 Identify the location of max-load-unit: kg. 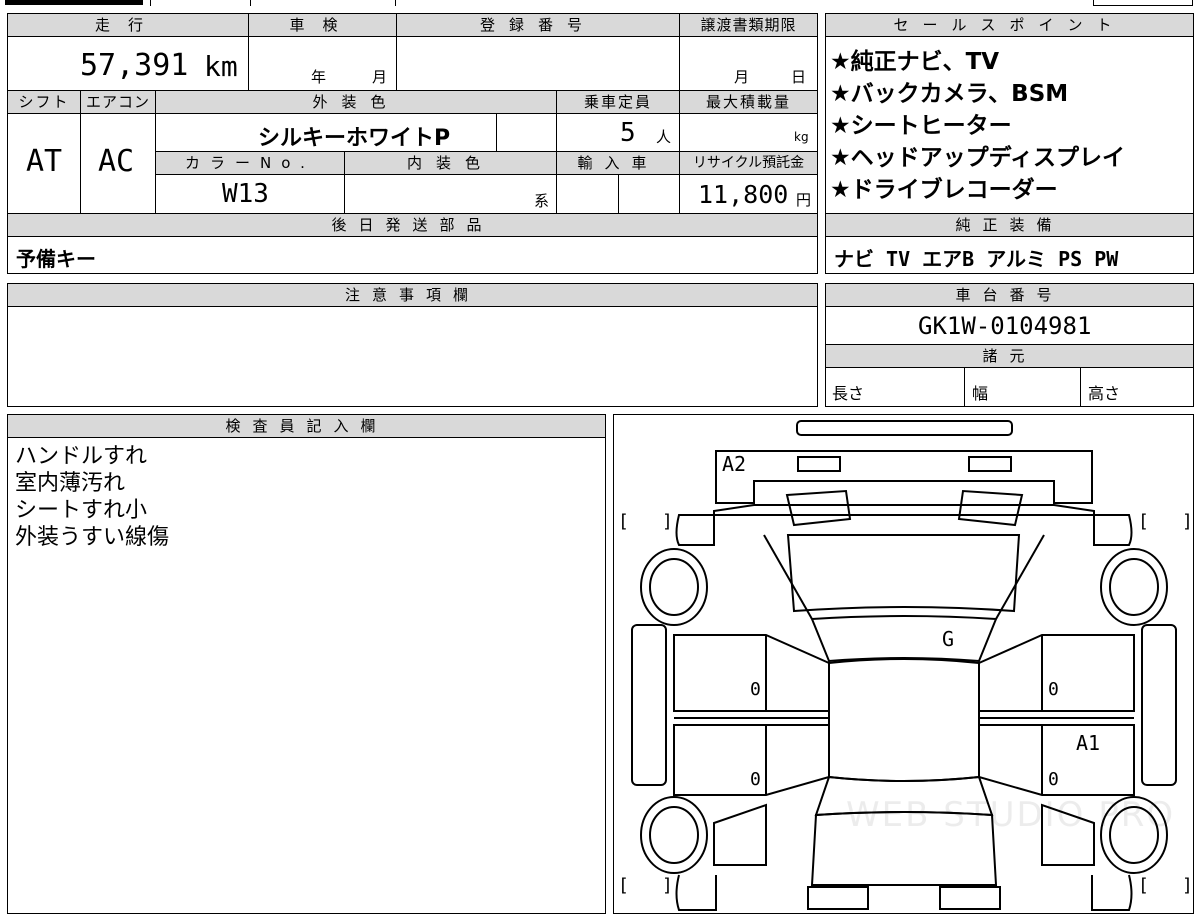
(801, 137).